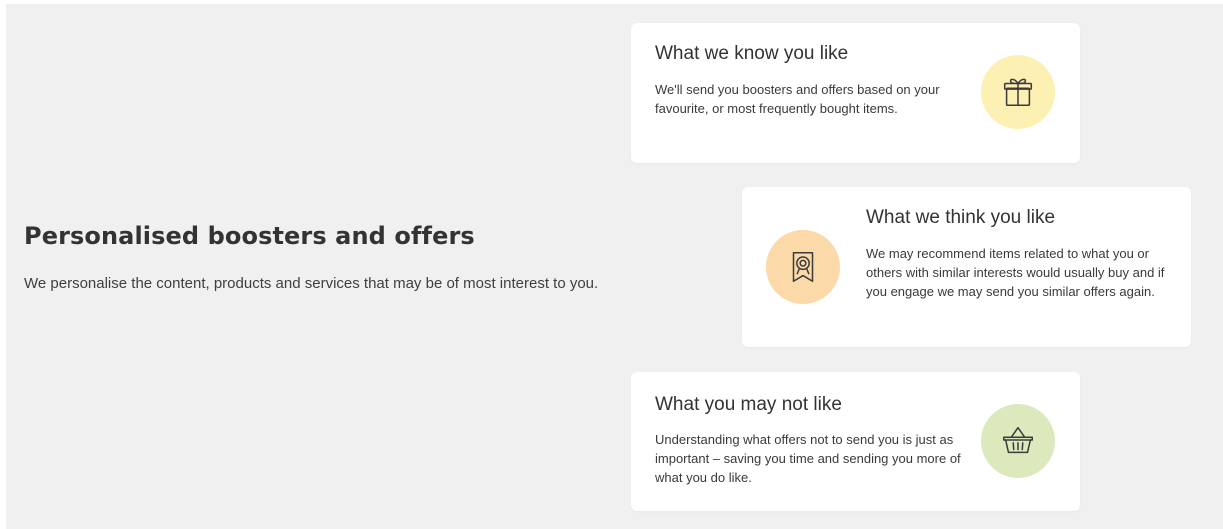 The height and width of the screenshot is (529, 1223). I want to click on section-title: Personalised boosters and offers, so click(249, 236).